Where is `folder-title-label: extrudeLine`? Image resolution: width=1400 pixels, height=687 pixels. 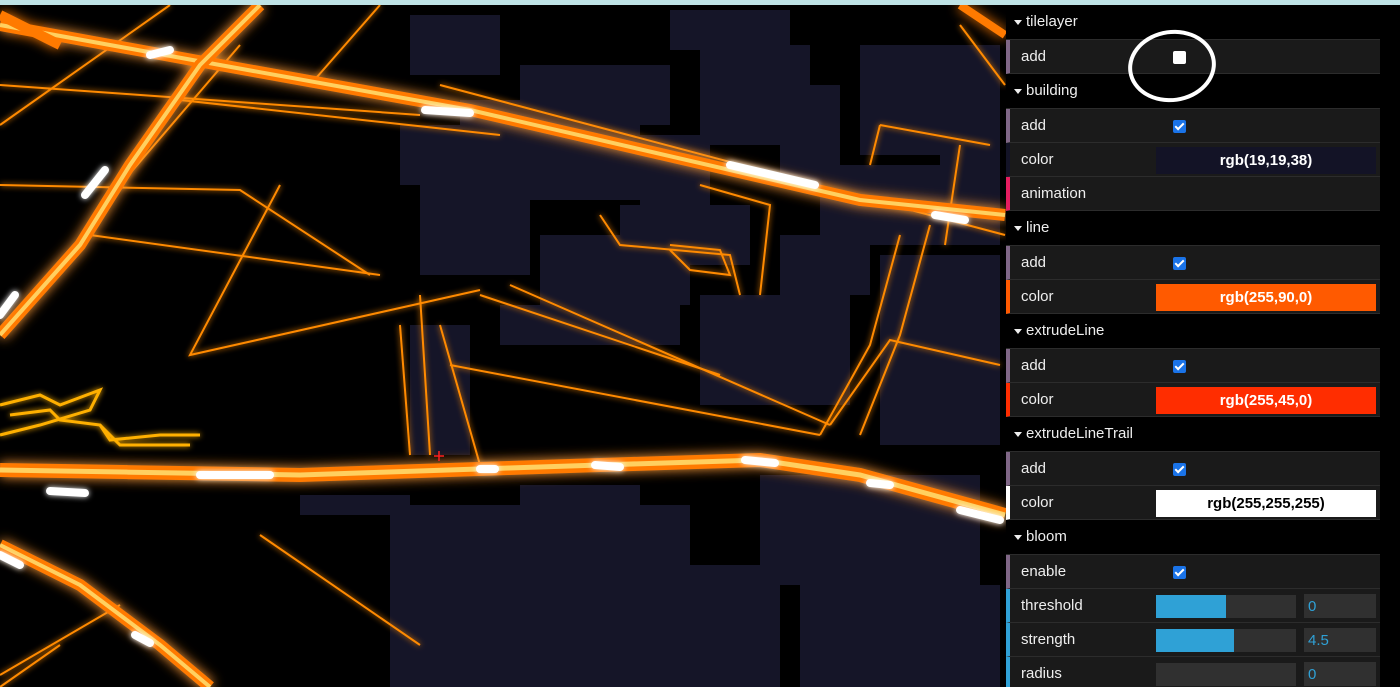 folder-title-label: extrudeLine is located at coordinates (1065, 330).